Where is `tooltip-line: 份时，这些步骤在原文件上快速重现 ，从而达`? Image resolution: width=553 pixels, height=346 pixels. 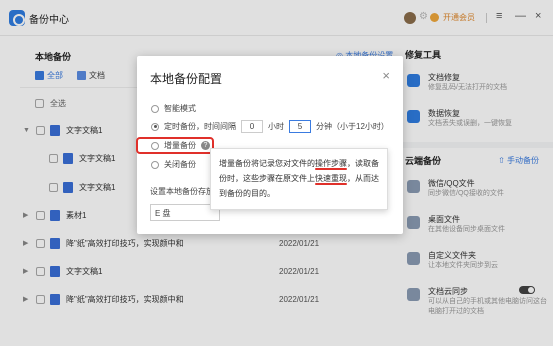
tooltip-line: 份时，这些步骤在原文件上快速重现 ，从而达 is located at coordinates (299, 179).